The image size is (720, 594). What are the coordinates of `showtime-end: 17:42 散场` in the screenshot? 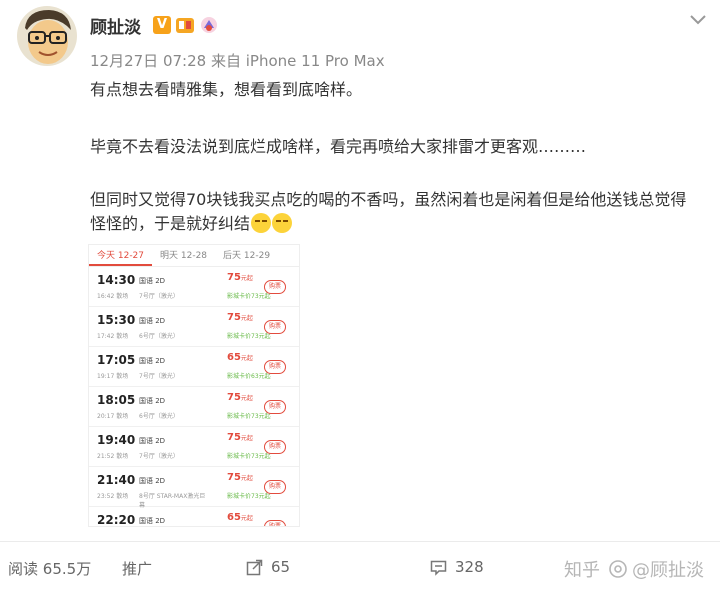 It's located at (113, 336).